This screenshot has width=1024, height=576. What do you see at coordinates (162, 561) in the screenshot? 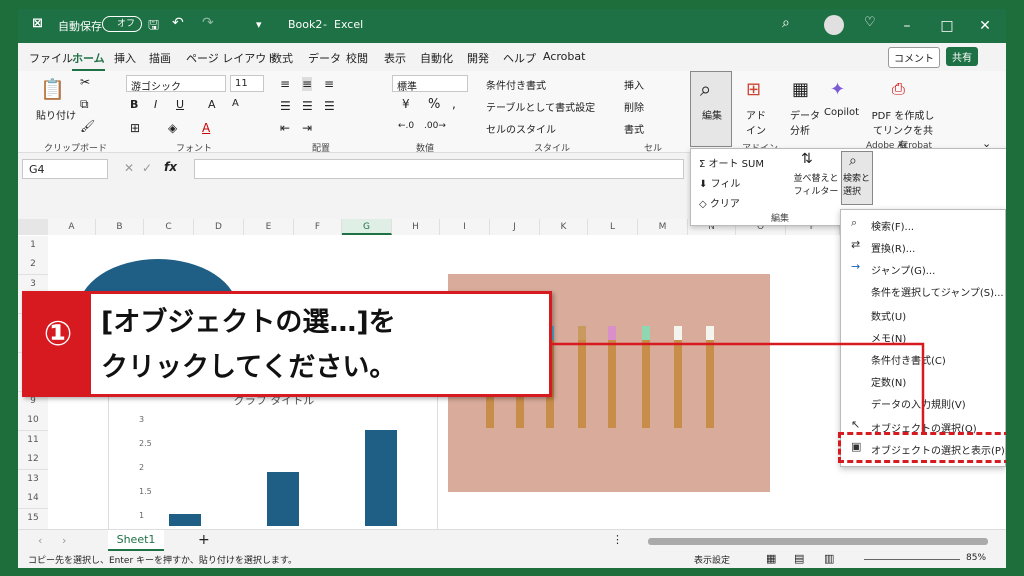
I see `status-message: コピー先を選択し、Enter キーを押すか、貼り付けを選択します。` at bounding box center [162, 561].